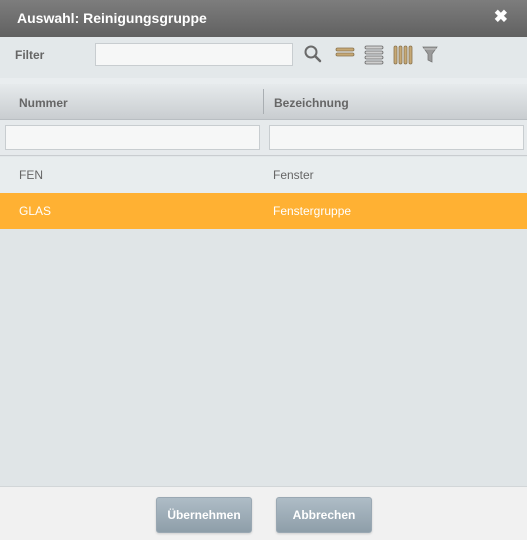 This screenshot has width=527, height=540. Describe the element at coordinates (132, 137) in the screenshot. I see `nummer-filter-input` at that location.